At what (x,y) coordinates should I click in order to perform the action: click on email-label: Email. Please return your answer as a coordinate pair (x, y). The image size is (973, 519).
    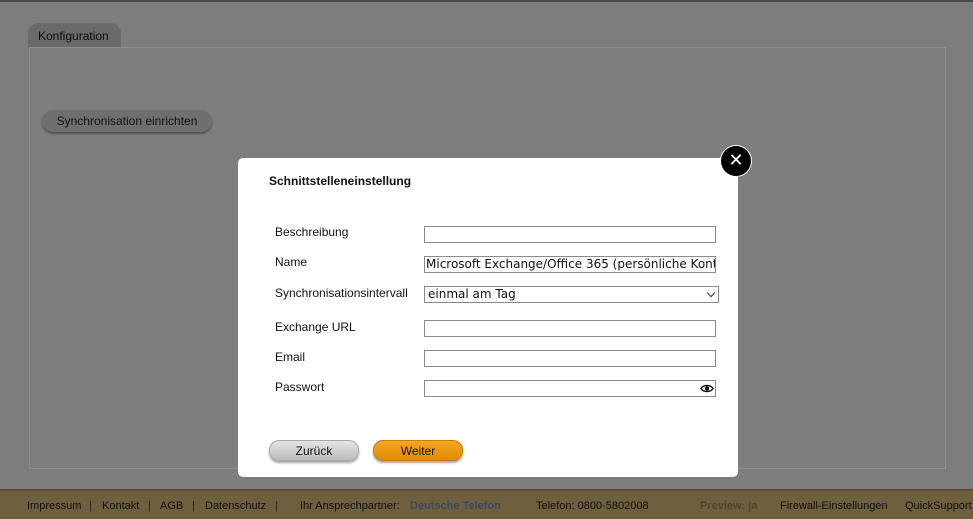
    Looking at the image, I should click on (290, 357).